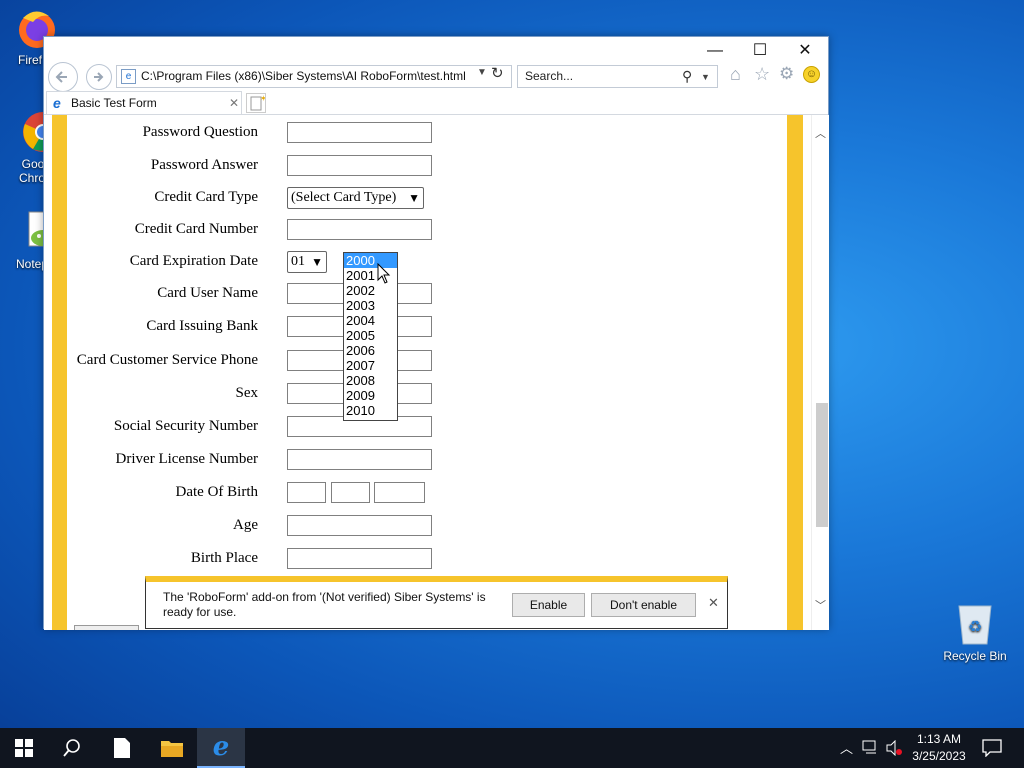 Image resolution: width=1024 pixels, height=768 pixels. What do you see at coordinates (359, 165) in the screenshot?
I see `password-answer-input` at bounding box center [359, 165].